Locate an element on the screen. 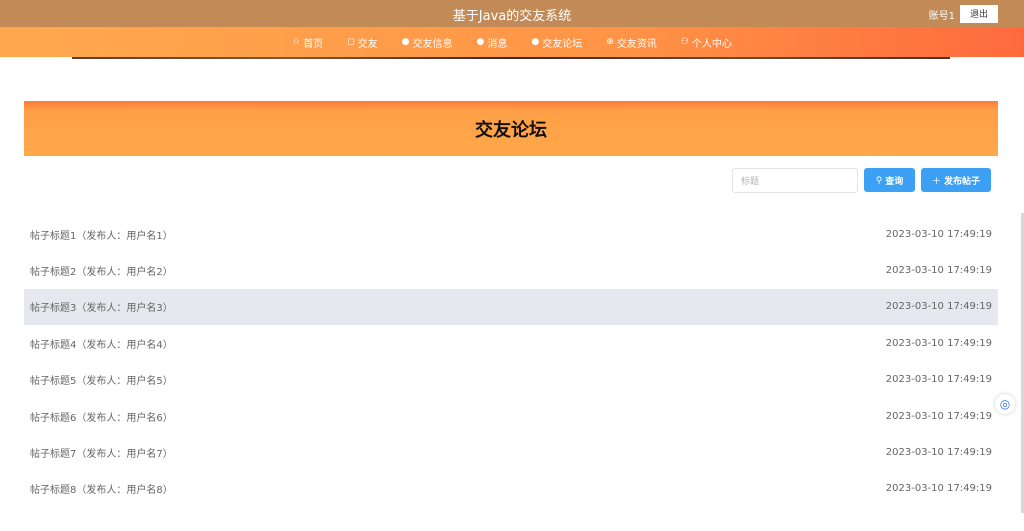 The image size is (1024, 531). post-row: 帖子标题1（发布人：用户名1） 2023-03-10 17:49:19 is located at coordinates (511, 234).